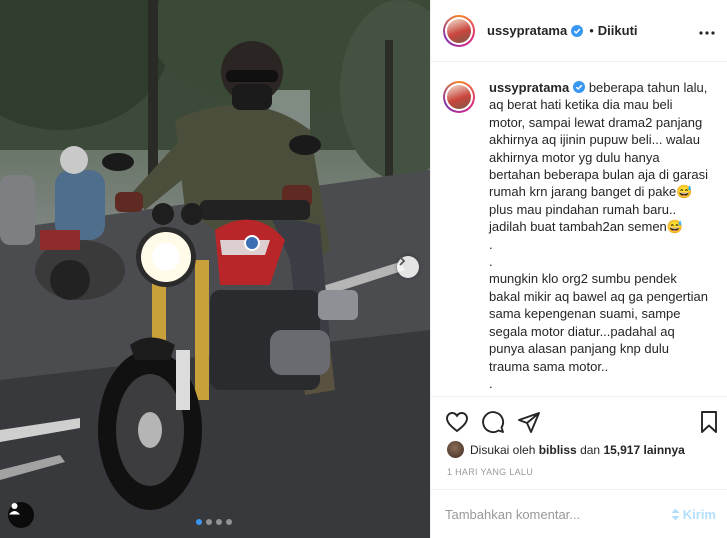 The height and width of the screenshot is (538, 727). Describe the element at coordinates (459, 30) in the screenshot. I see `author-avatar` at that location.